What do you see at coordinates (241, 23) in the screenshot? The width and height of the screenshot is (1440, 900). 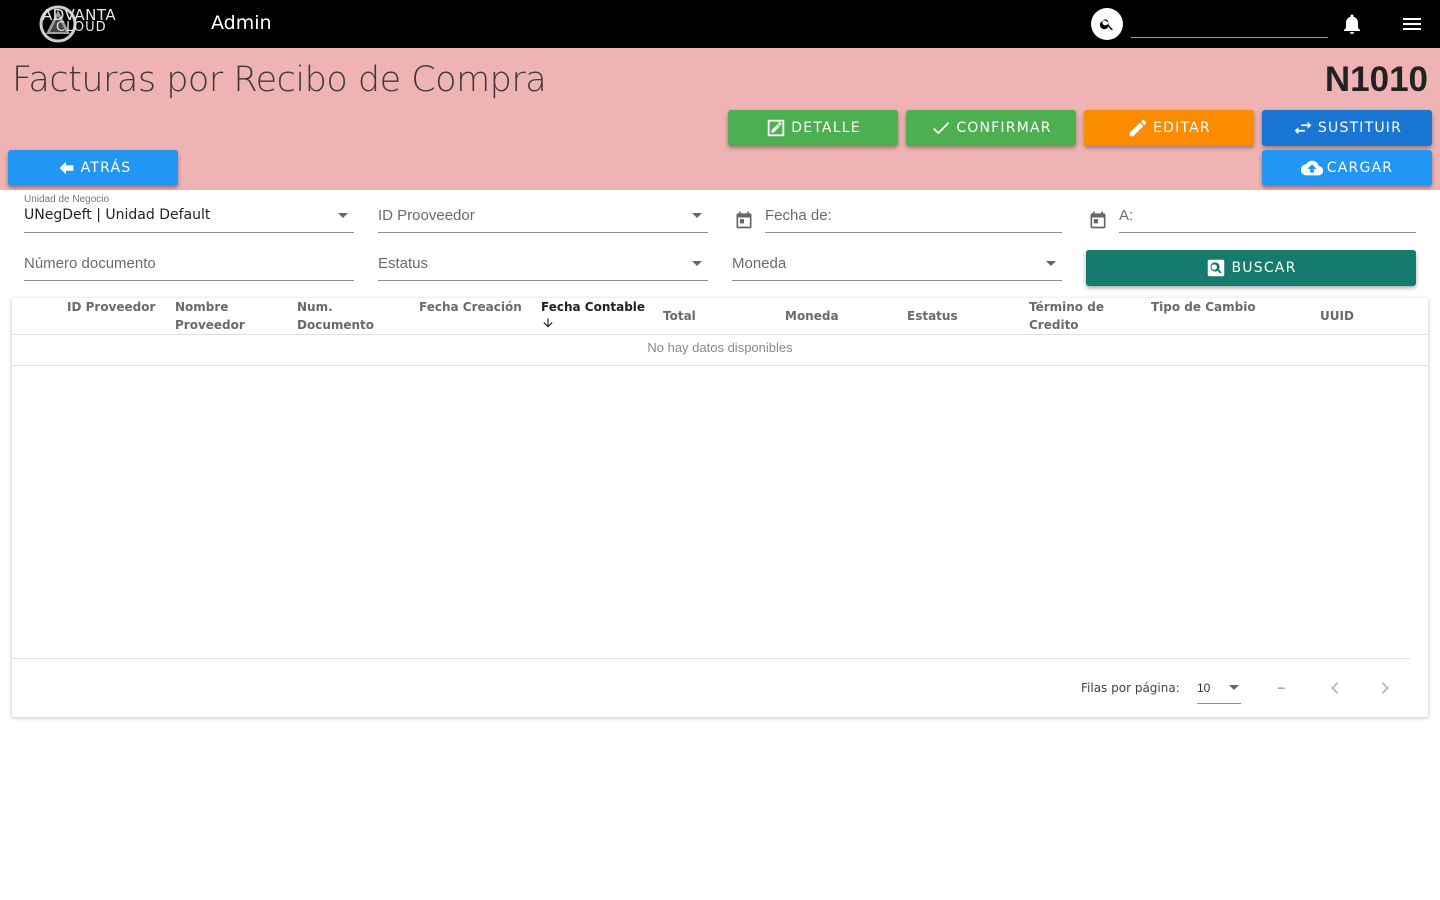 I see `app-title: Admin` at bounding box center [241, 23].